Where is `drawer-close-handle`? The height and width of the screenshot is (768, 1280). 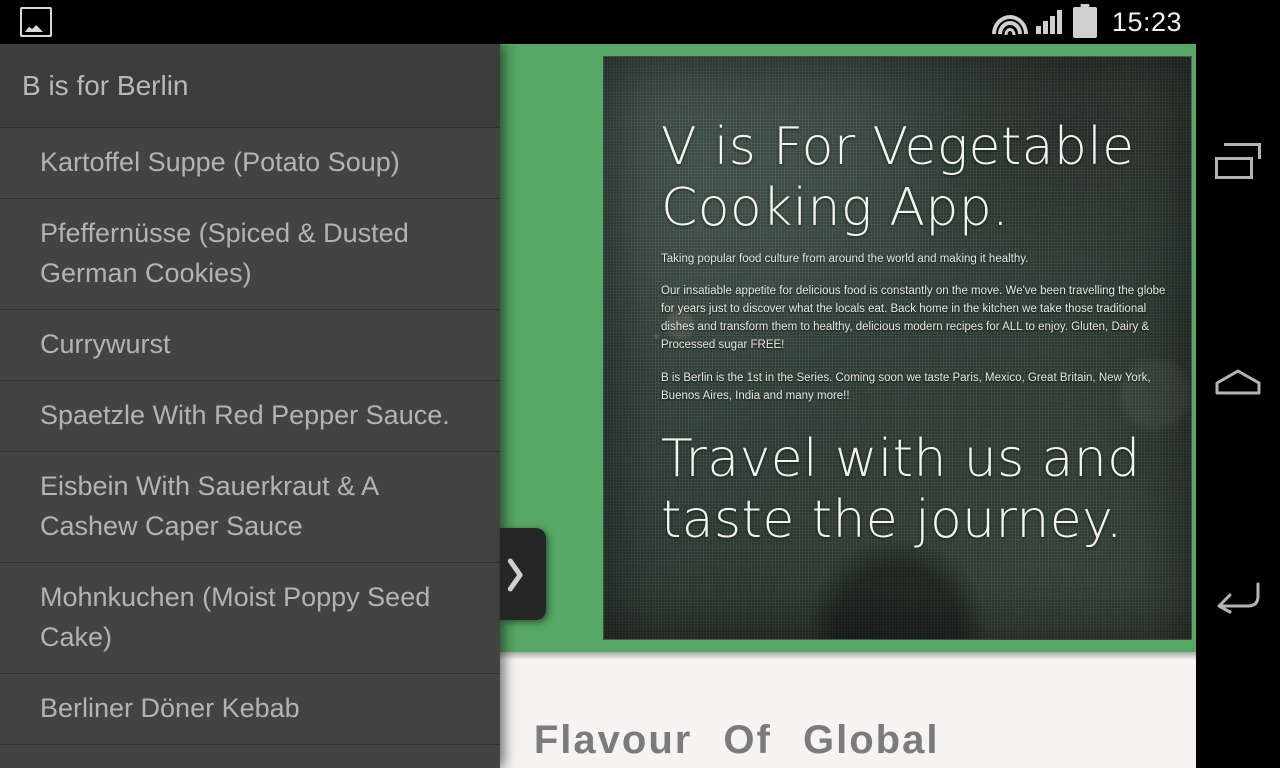 drawer-close-handle is located at coordinates (523, 574).